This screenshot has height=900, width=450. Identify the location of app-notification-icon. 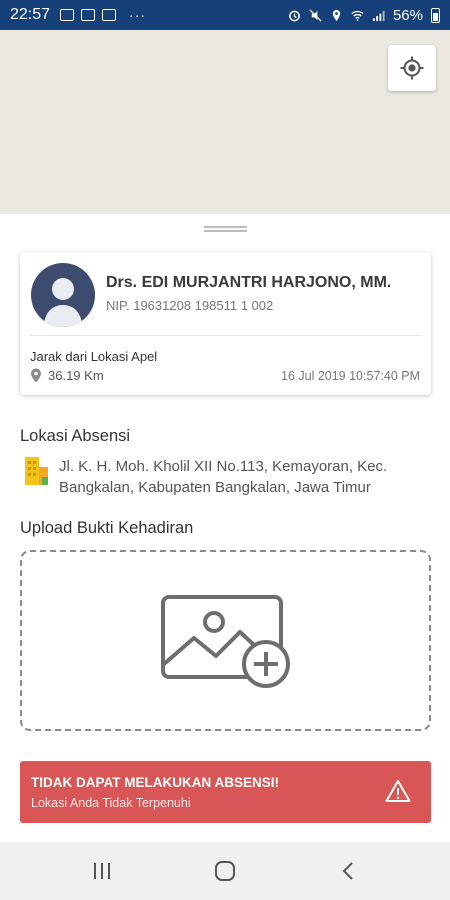
(109, 15).